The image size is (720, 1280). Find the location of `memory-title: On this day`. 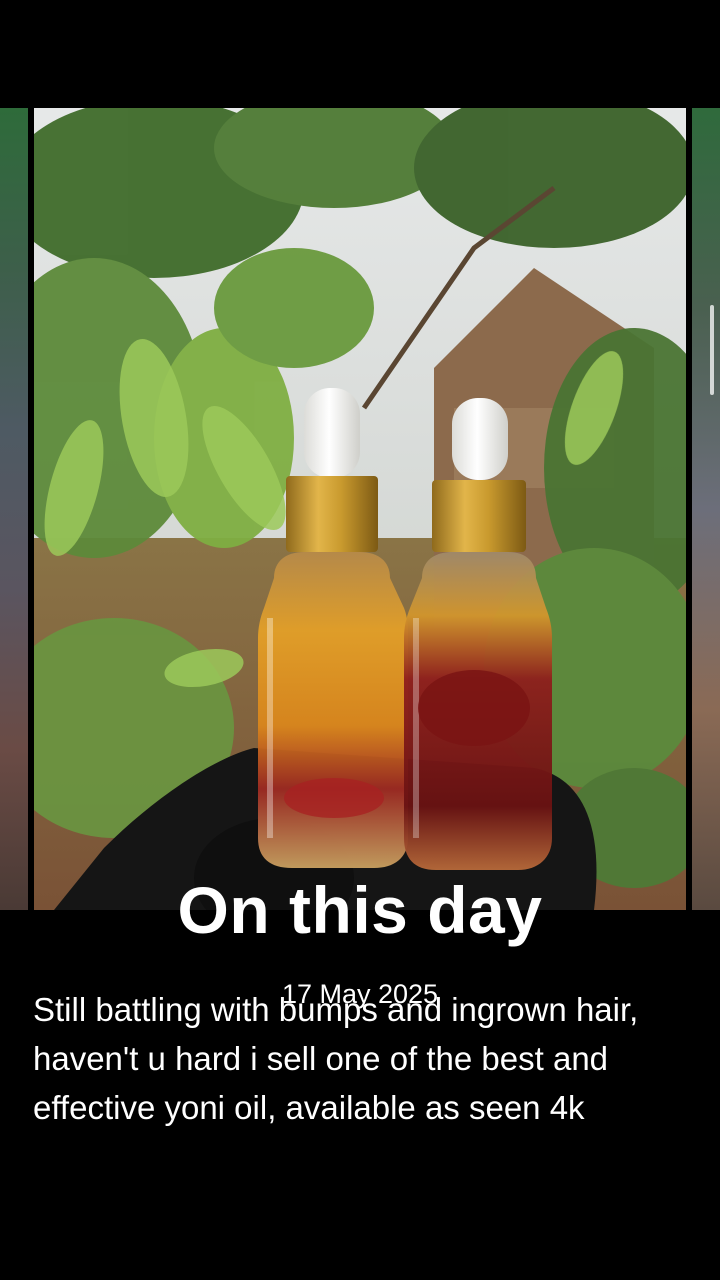

memory-title: On this day is located at coordinates (360, 910).